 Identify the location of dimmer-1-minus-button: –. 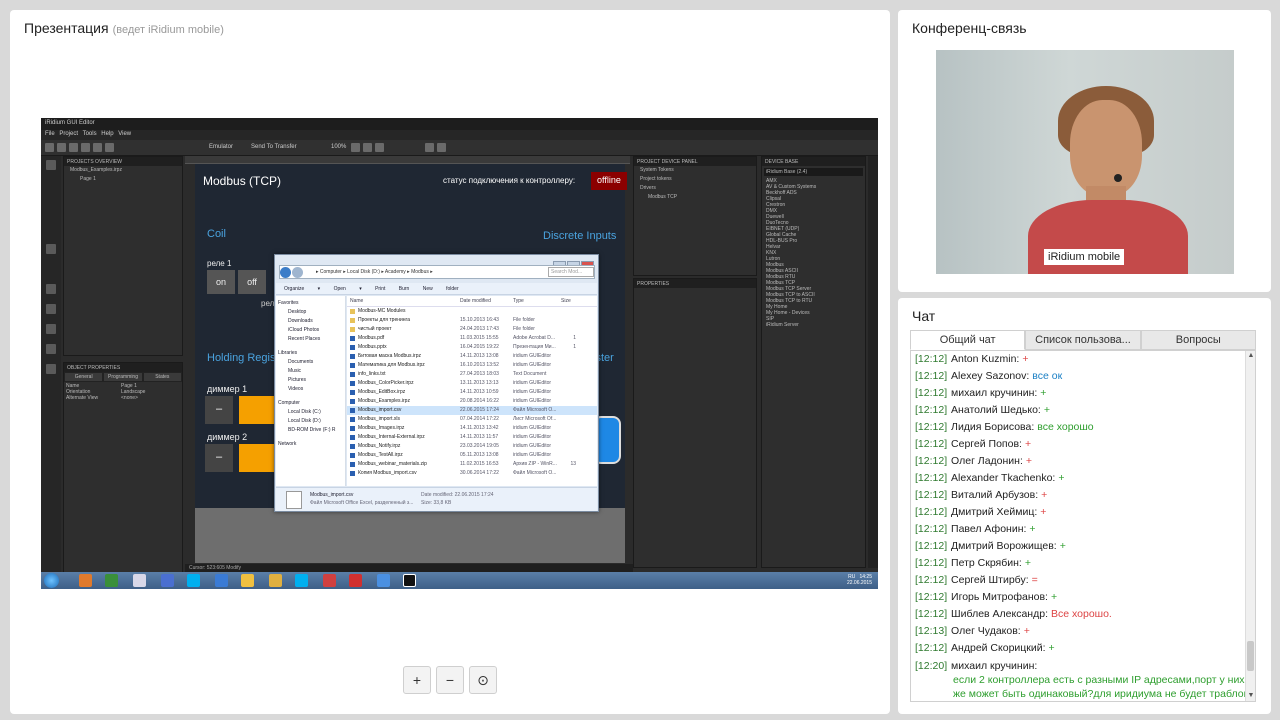
(219, 410).